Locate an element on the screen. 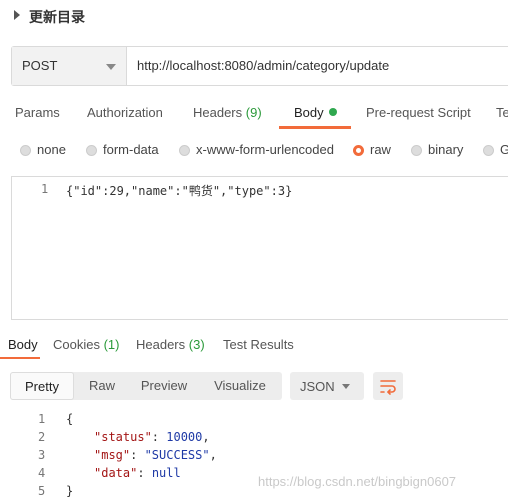  response-tab-body: Body is located at coordinates (23, 344).